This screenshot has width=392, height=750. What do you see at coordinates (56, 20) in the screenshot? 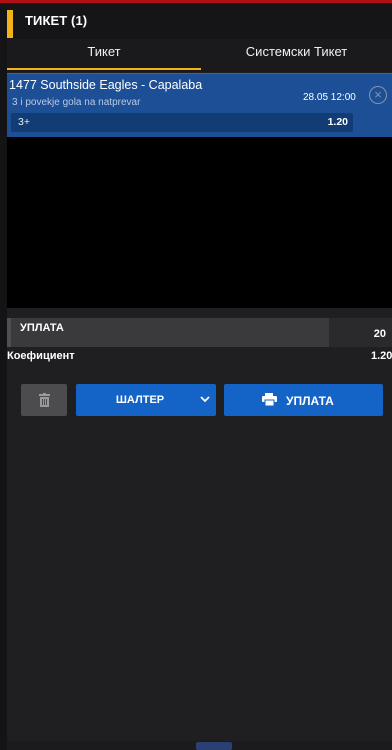
I see `ticket-title: ТИКЕТ (1)` at bounding box center [56, 20].